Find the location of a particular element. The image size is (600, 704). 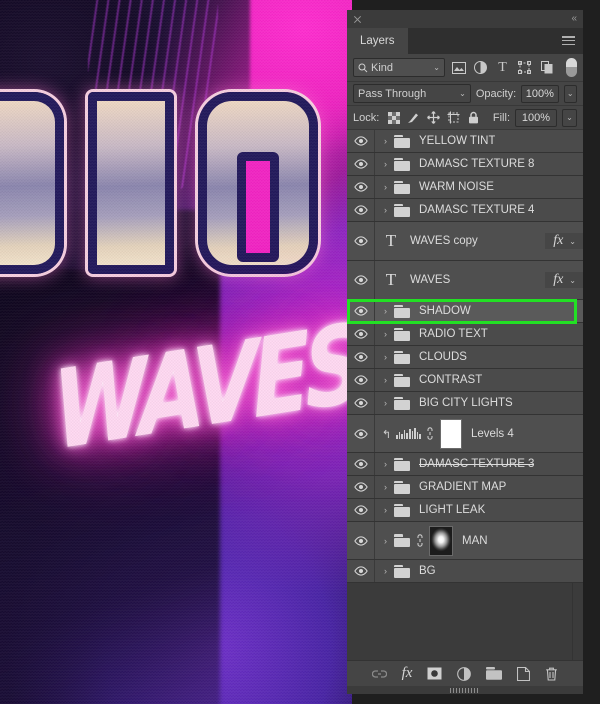

layer-row: › SHADOW is located at coordinates (465, 311).